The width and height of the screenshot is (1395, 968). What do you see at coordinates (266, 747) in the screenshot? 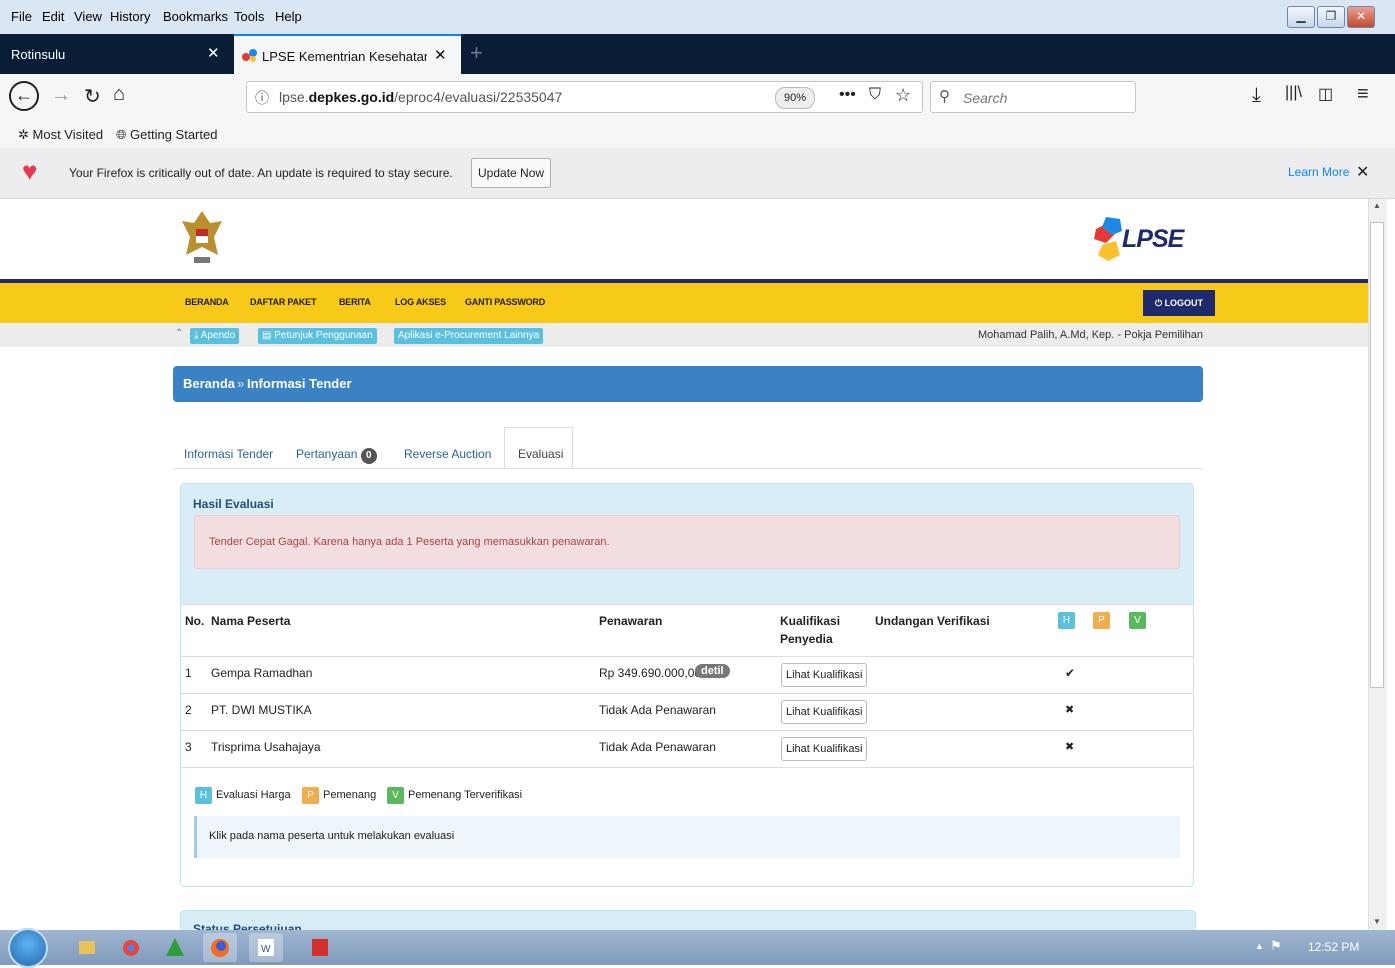
I see `participant-name-link: Trisprima Usahajaya` at bounding box center [266, 747].